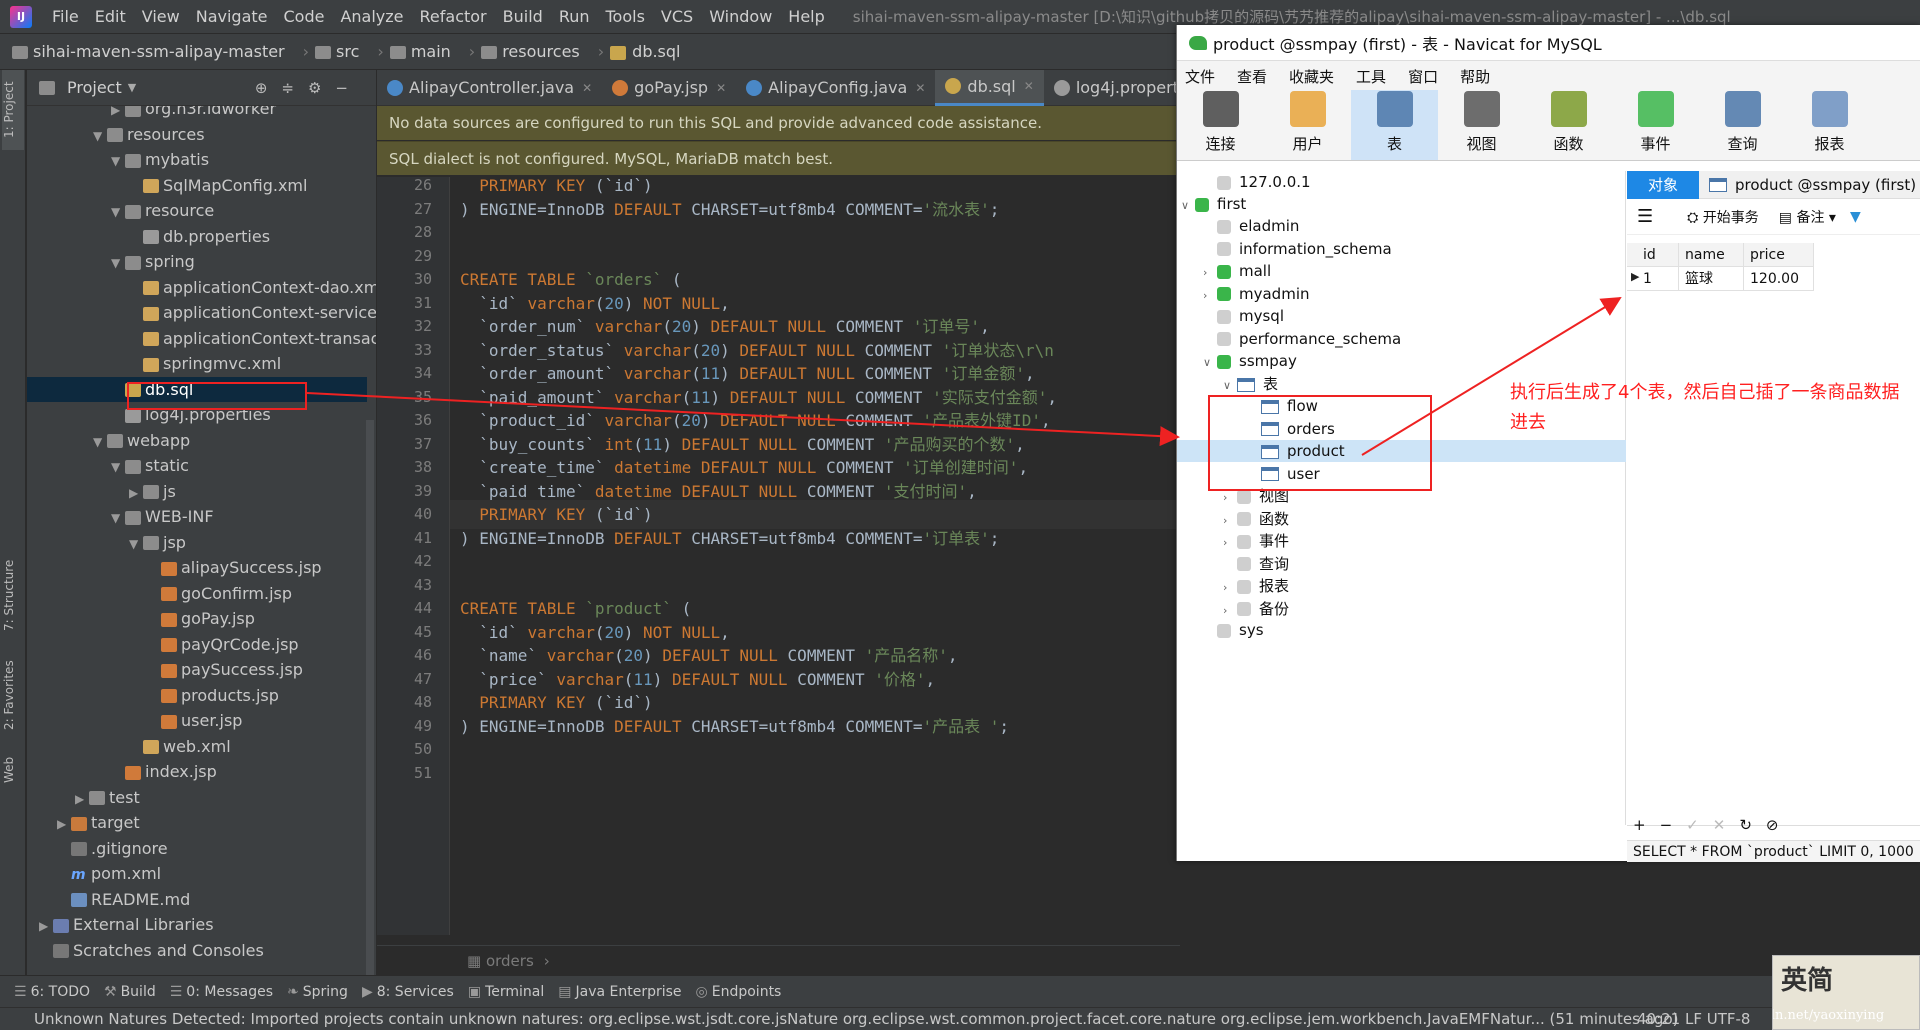  I want to click on toolbar-button: 表, so click(1394, 125).